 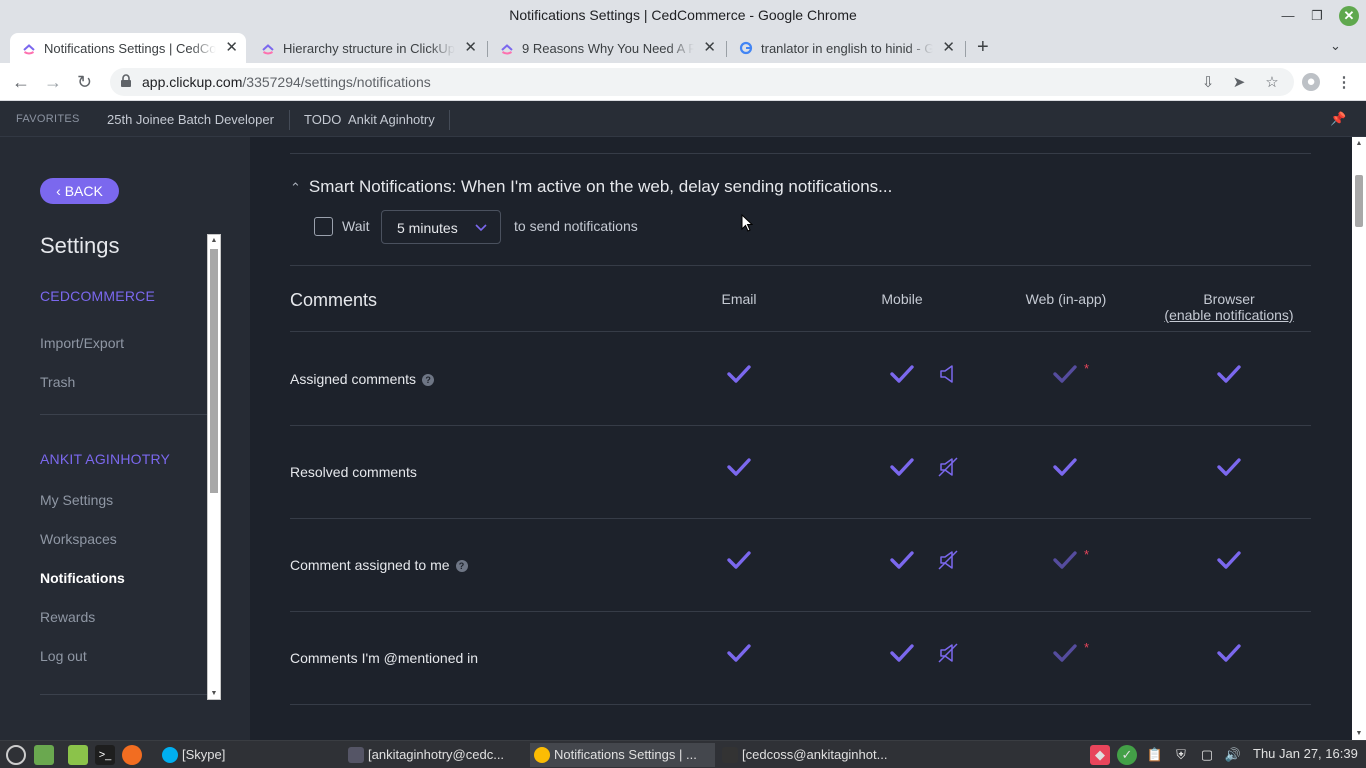 I want to click on anydesk-tray-icon: ◆, so click(x=1100, y=755).